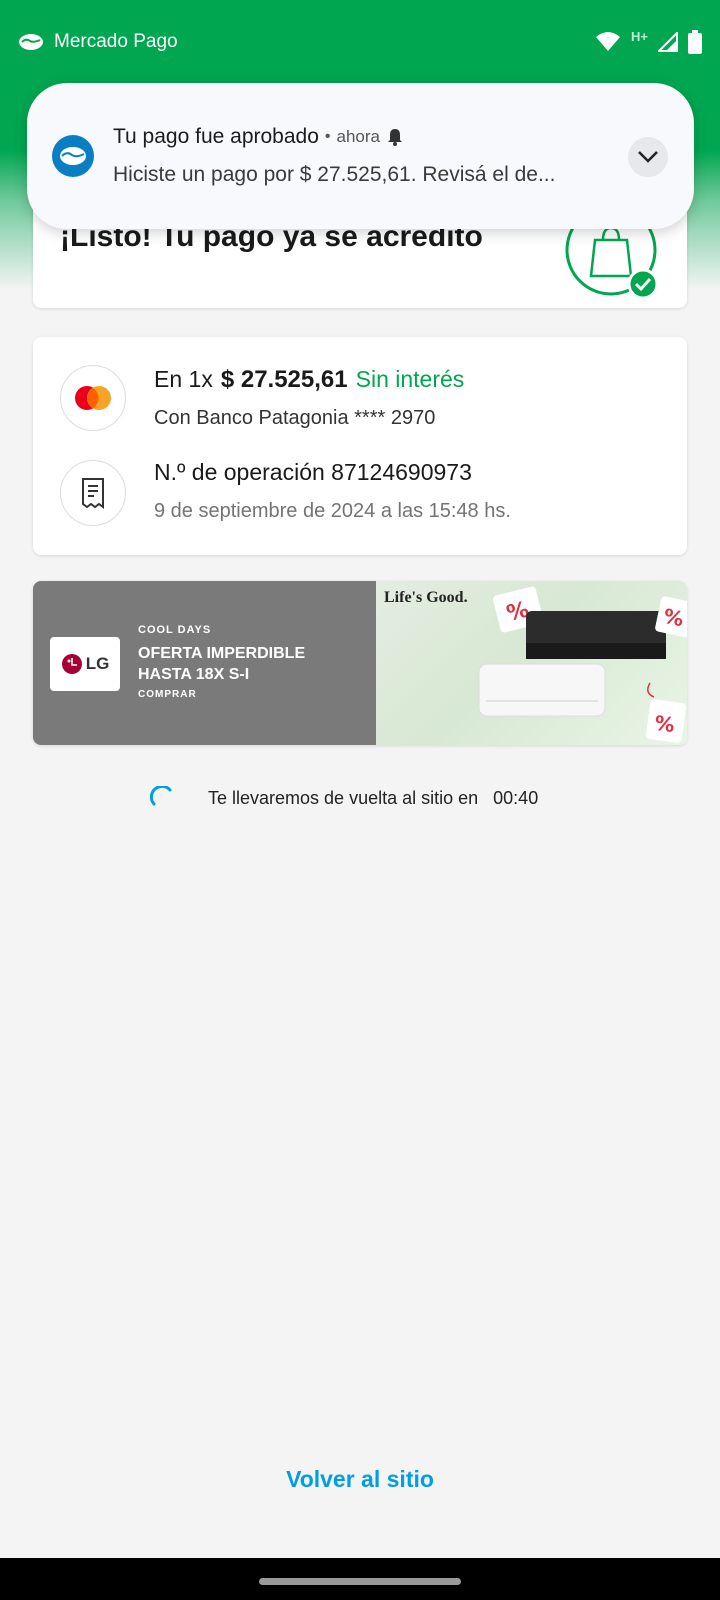  Describe the element at coordinates (175, 630) in the screenshot. I see `banner-eyebrow: COOL DAYS` at that location.